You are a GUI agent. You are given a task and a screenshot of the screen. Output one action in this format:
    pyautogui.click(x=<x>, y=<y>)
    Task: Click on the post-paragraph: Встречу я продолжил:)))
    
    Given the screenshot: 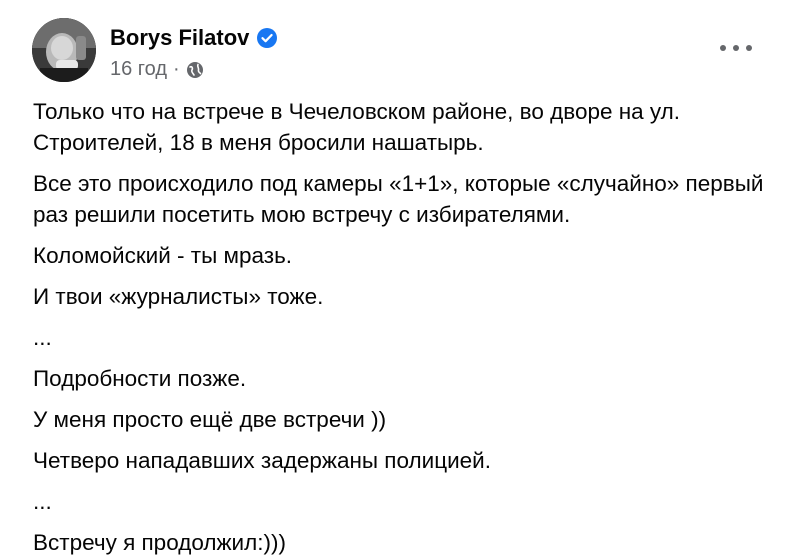 What is the action you would take?
    pyautogui.click(x=159, y=542)
    